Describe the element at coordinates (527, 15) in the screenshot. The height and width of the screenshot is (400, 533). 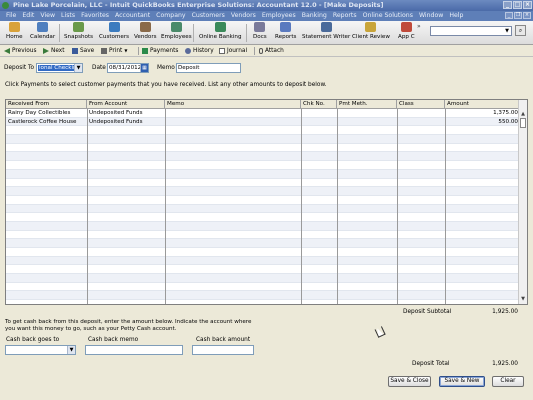
I see `child-close-icon: ×` at that location.